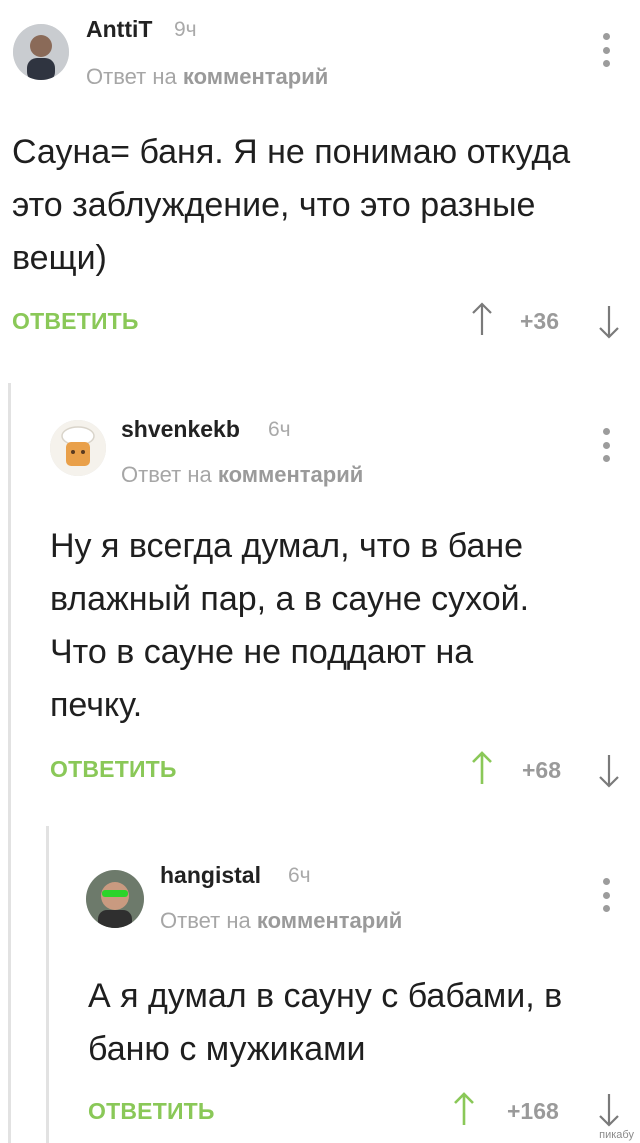 The image size is (640, 1143). Describe the element at coordinates (616, 1135) in the screenshot. I see `watermark: пикабу` at that location.